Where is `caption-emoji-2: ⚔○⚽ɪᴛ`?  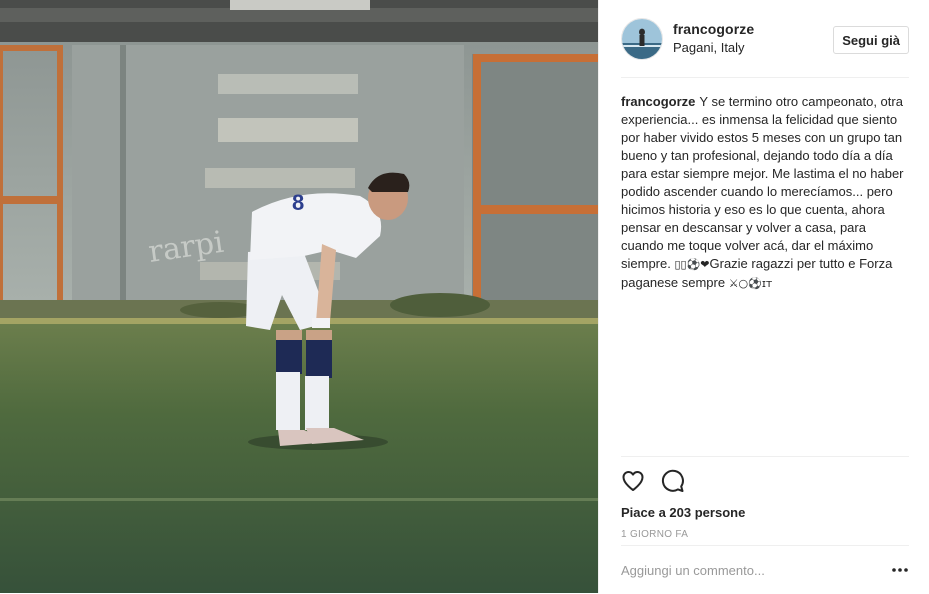 caption-emoji-2: ⚔○⚽ɪᴛ is located at coordinates (750, 283).